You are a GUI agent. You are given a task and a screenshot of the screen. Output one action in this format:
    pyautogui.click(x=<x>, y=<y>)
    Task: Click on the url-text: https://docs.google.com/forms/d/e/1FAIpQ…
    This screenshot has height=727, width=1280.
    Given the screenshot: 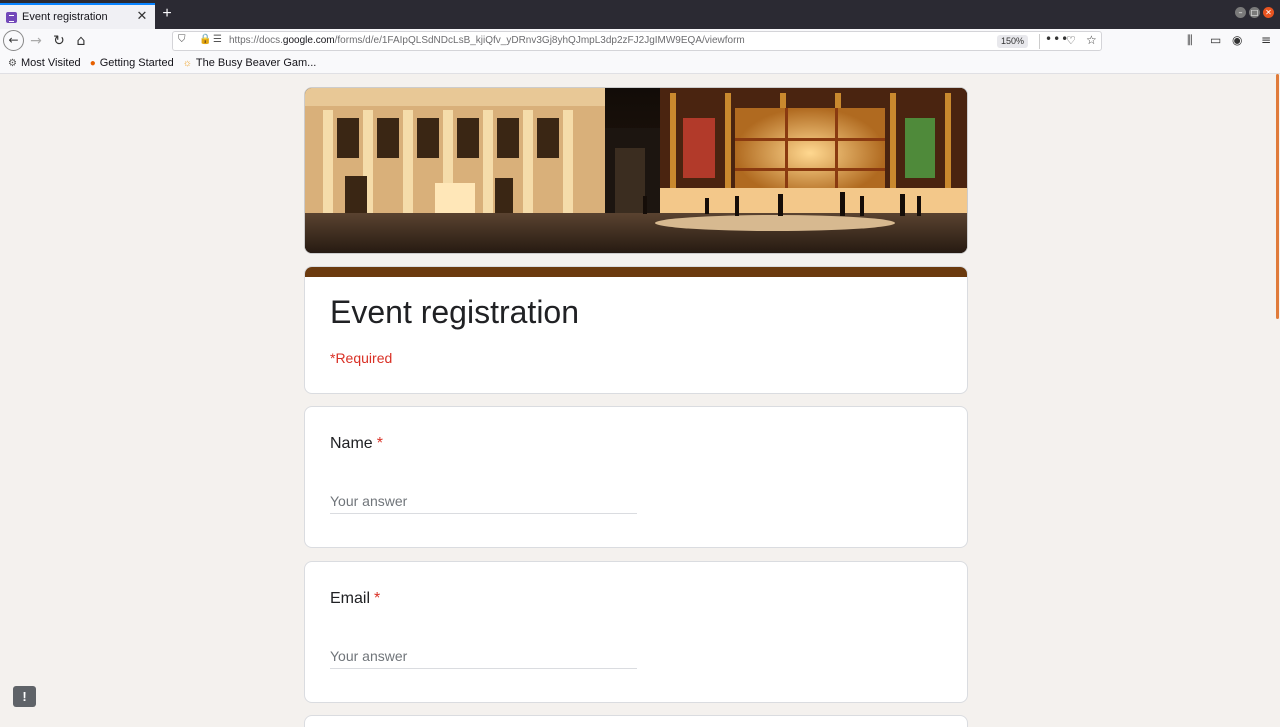 What is the action you would take?
    pyautogui.click(x=487, y=40)
    